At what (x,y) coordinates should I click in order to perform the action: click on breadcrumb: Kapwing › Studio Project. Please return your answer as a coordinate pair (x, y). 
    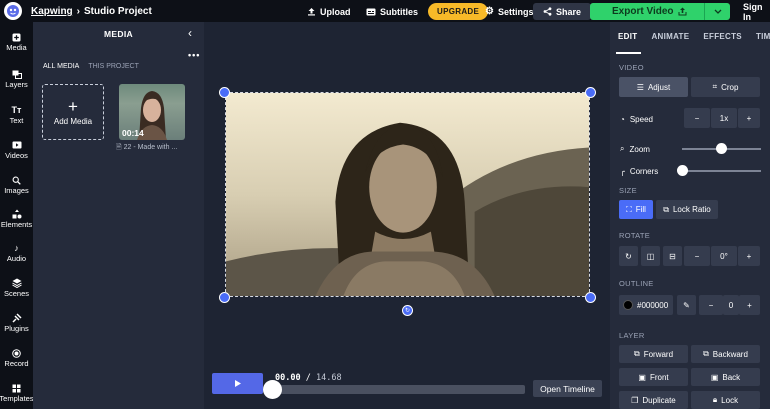
    Looking at the image, I should click on (91, 11).